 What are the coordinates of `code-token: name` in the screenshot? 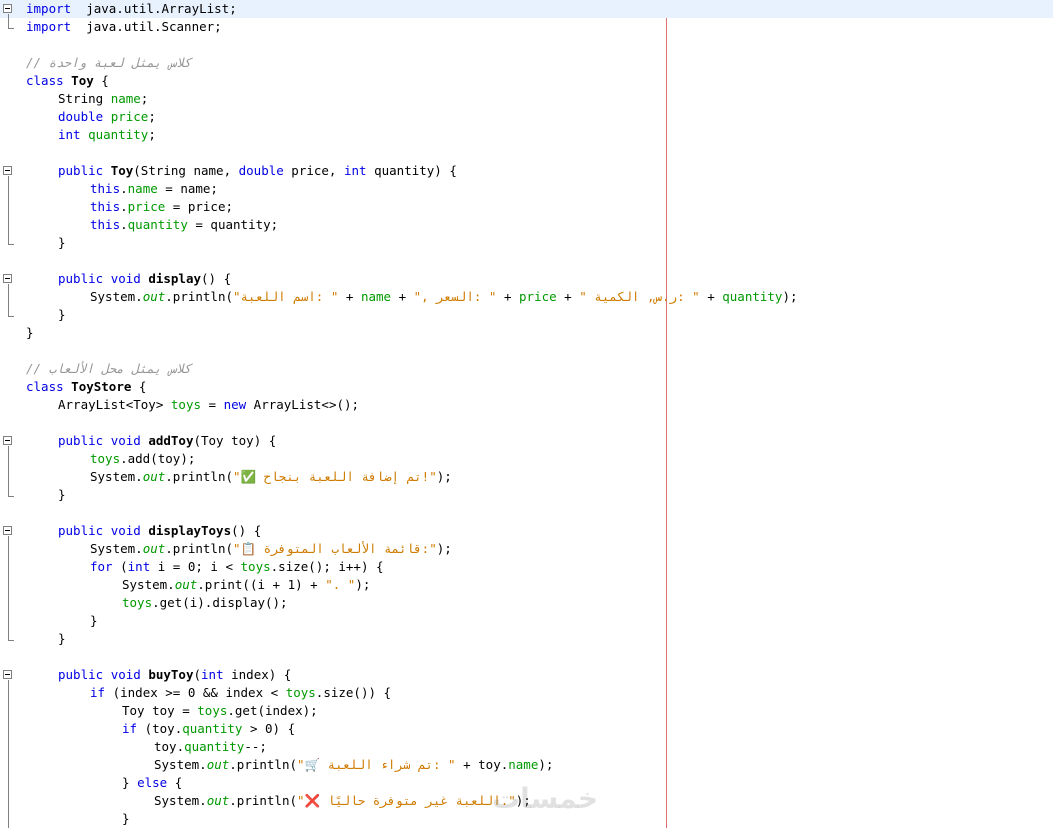 It's located at (142, 188).